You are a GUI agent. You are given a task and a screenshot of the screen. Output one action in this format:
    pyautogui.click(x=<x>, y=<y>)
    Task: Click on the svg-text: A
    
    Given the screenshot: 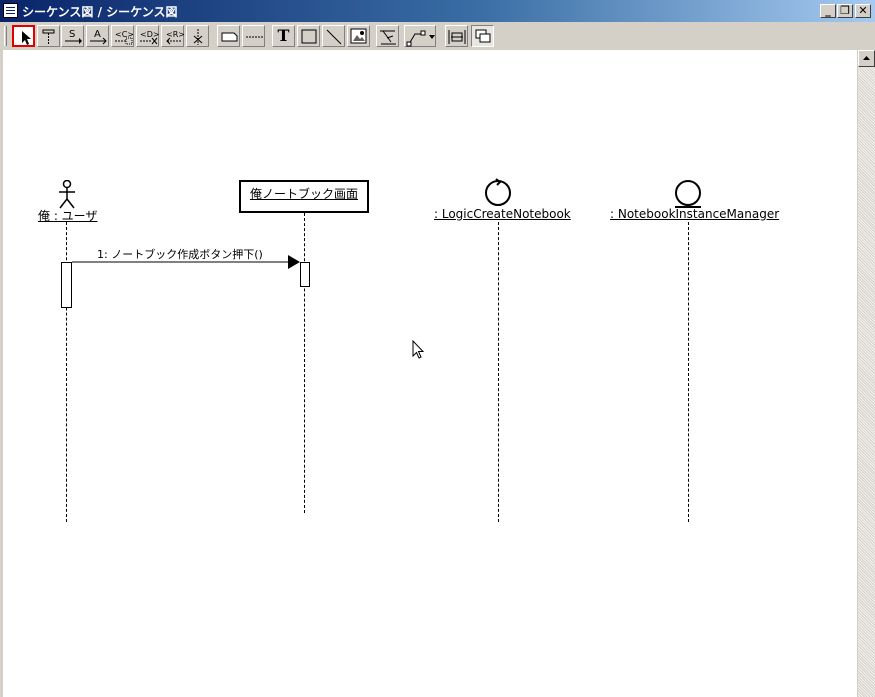 What is the action you would take?
    pyautogui.click(x=97, y=34)
    